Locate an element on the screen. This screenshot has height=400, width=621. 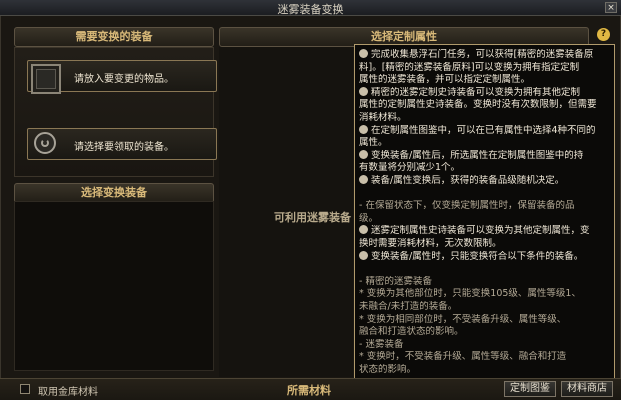
help-line-text: 精密的迷雾定制史诗装备可以变换为拥有其他定制 is located at coordinates (476, 92).